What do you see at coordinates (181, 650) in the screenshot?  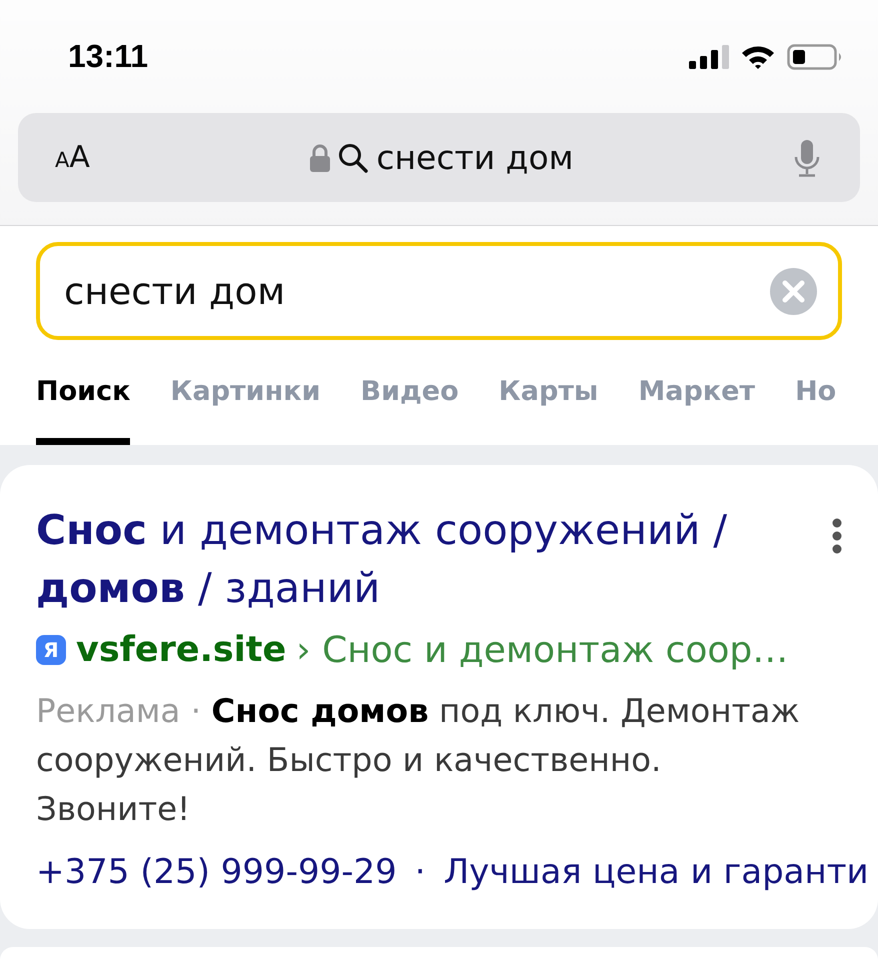 I see `site-domain-link: vsfere.site` at bounding box center [181, 650].